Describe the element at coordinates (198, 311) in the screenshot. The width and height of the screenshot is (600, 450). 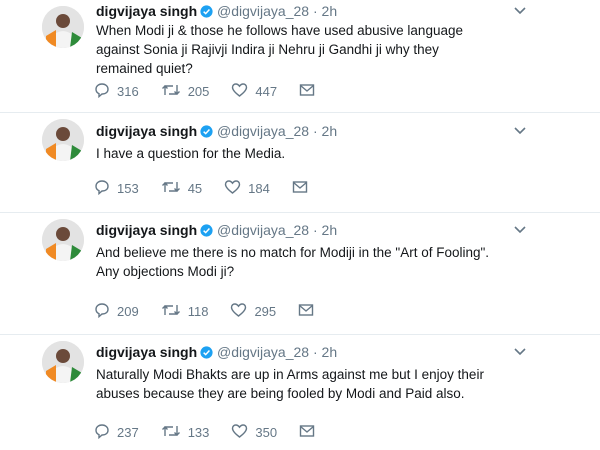
I see `retweet-count: 118` at that location.